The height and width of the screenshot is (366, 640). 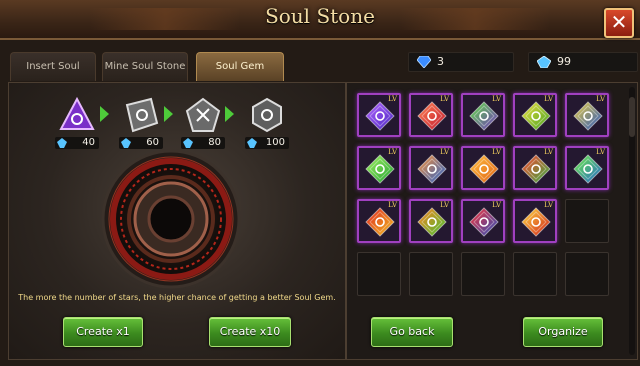 I want to click on soul-gem-yellow-red-icon, so click(x=380, y=222).